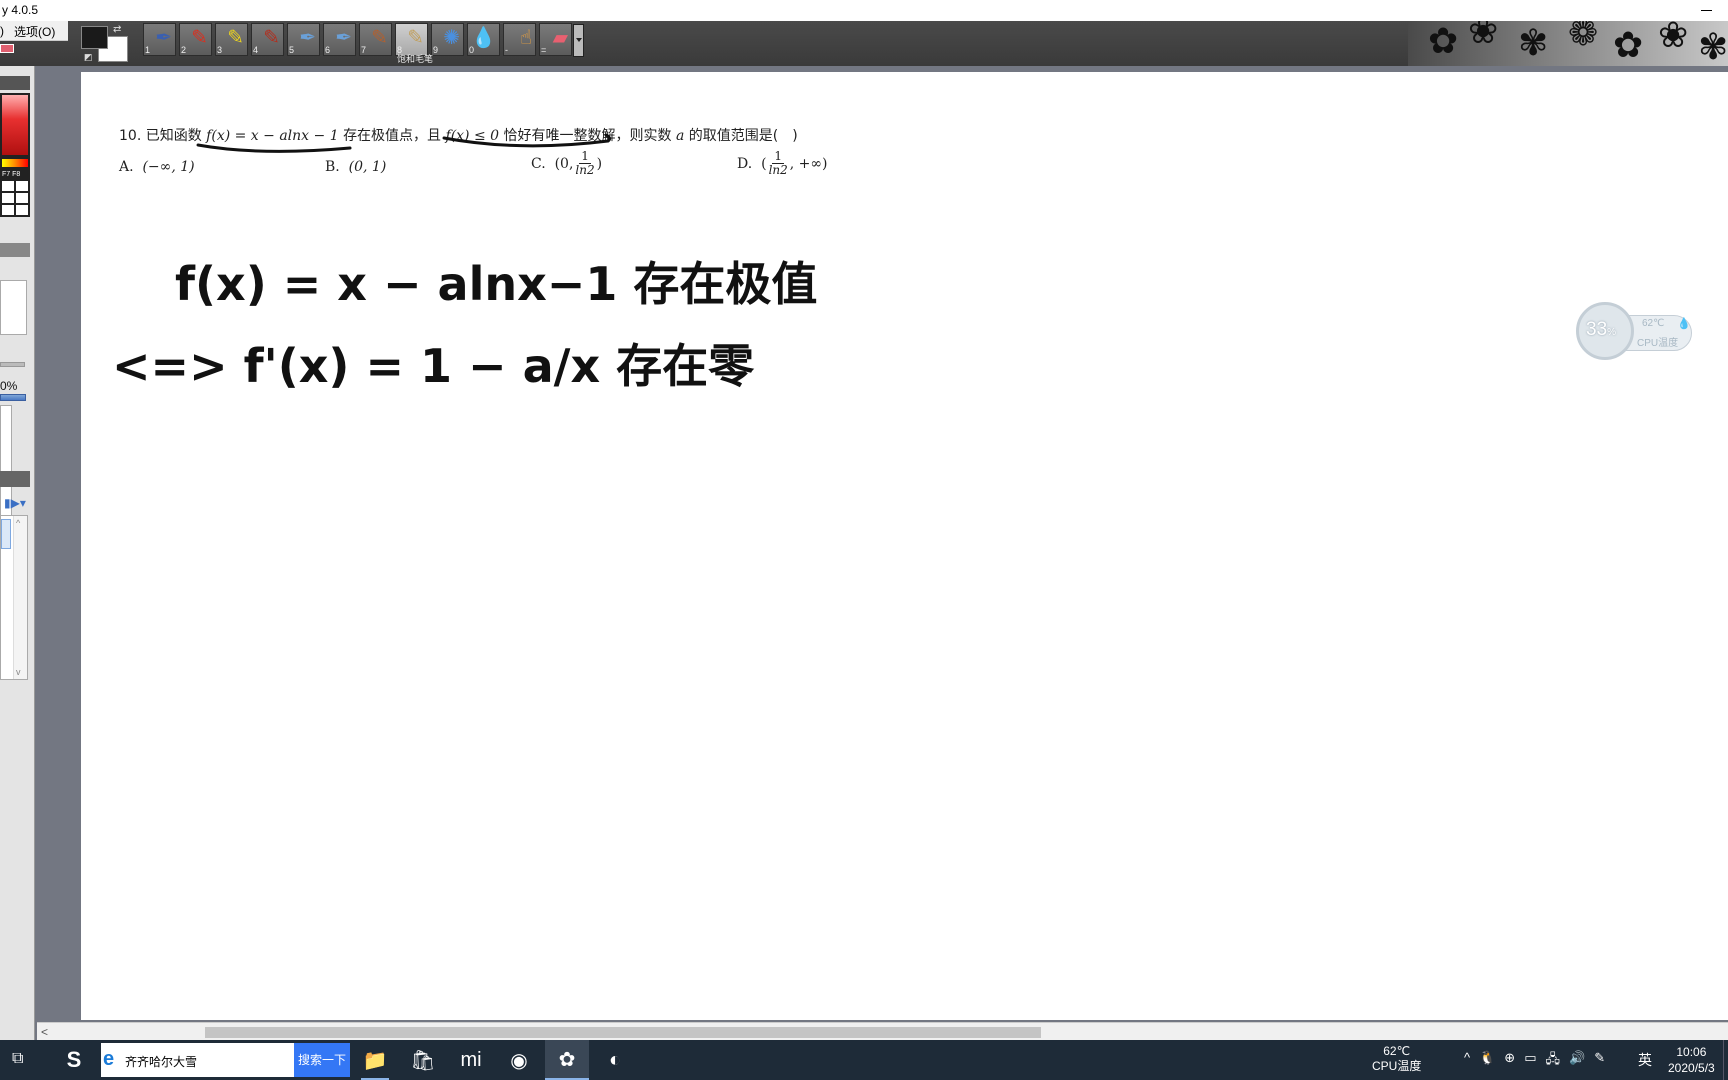 The image size is (1728, 1080). Describe the element at coordinates (1645, 1060) in the screenshot. I see `ime-indicator: 英` at that location.